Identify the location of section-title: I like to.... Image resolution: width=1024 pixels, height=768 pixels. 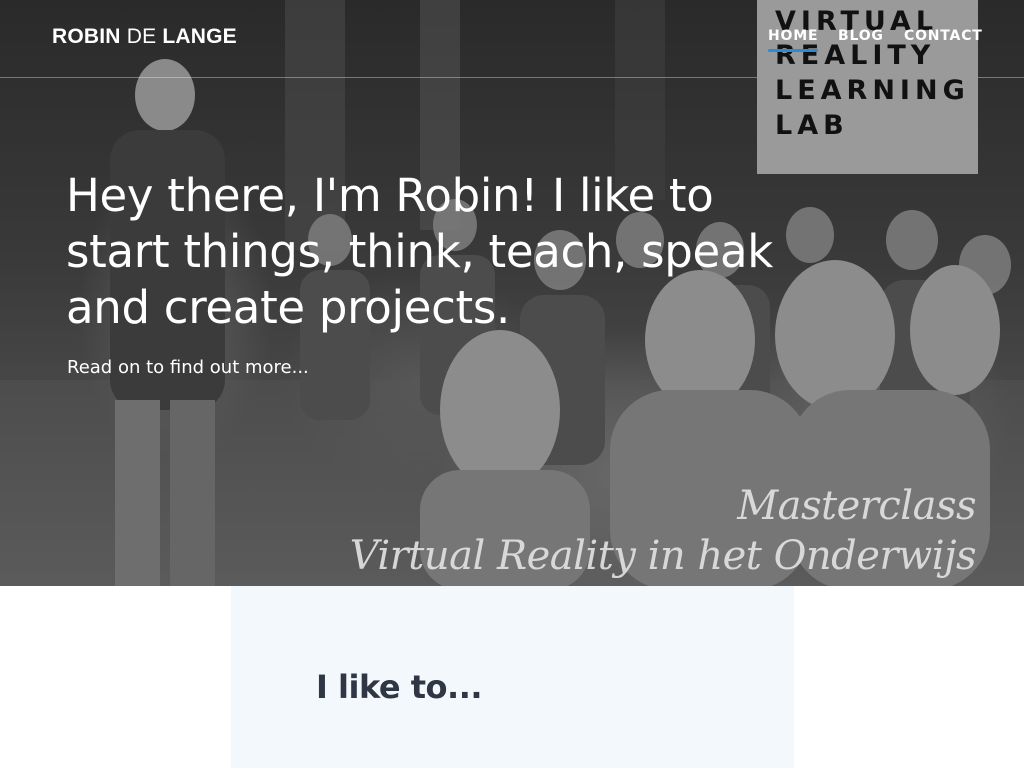
(399, 687).